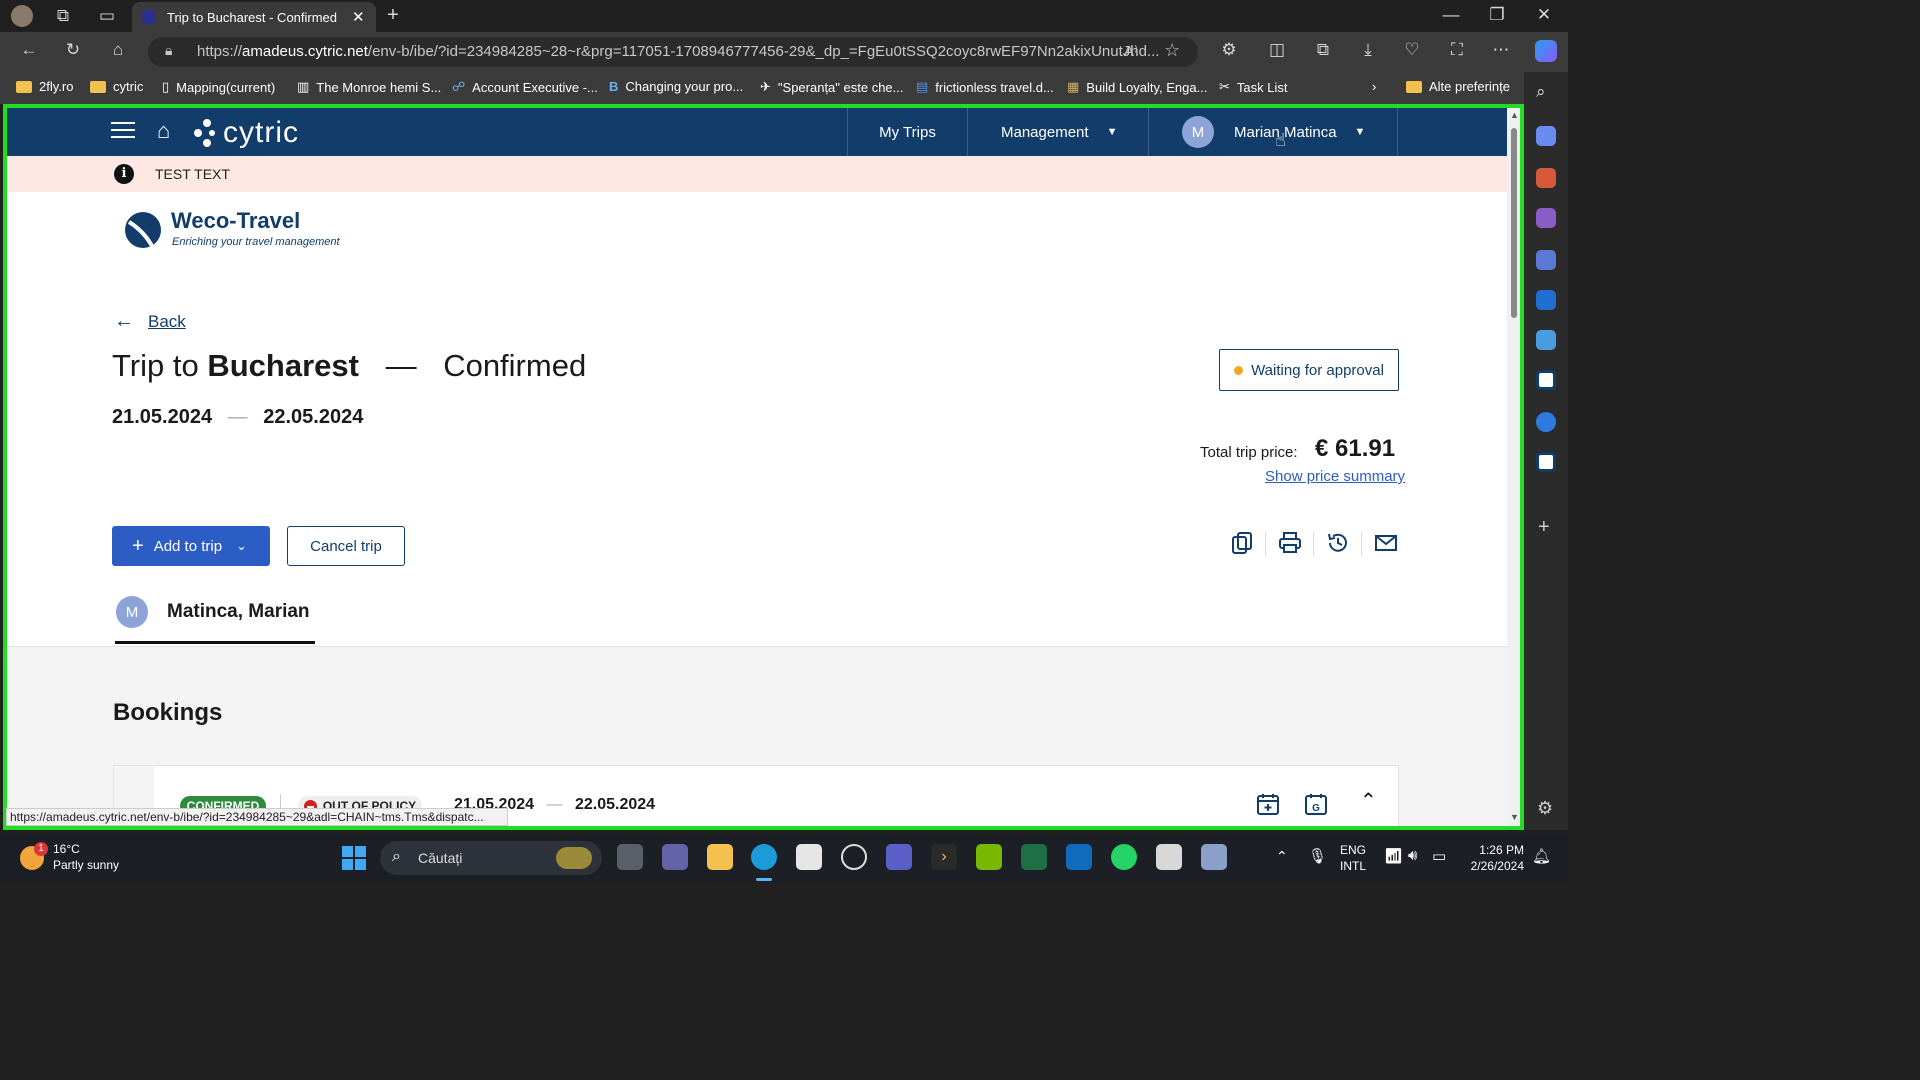 The height and width of the screenshot is (1080, 1920). Describe the element at coordinates (1045, 132) in the screenshot. I see `nav-management-label: Management` at that location.